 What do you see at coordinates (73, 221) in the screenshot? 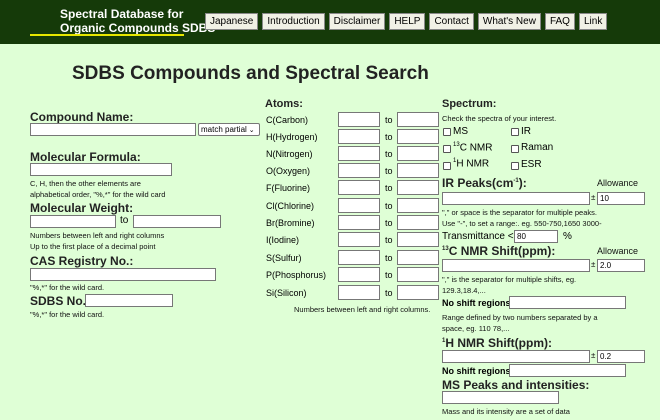
I see `weight-min-input` at bounding box center [73, 221].